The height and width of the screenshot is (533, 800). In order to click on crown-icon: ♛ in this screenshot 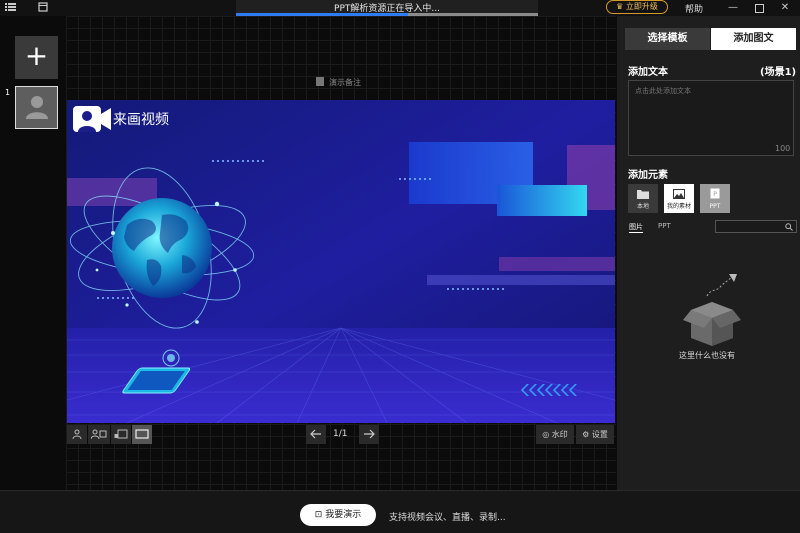, I will do `click(620, 6)`.